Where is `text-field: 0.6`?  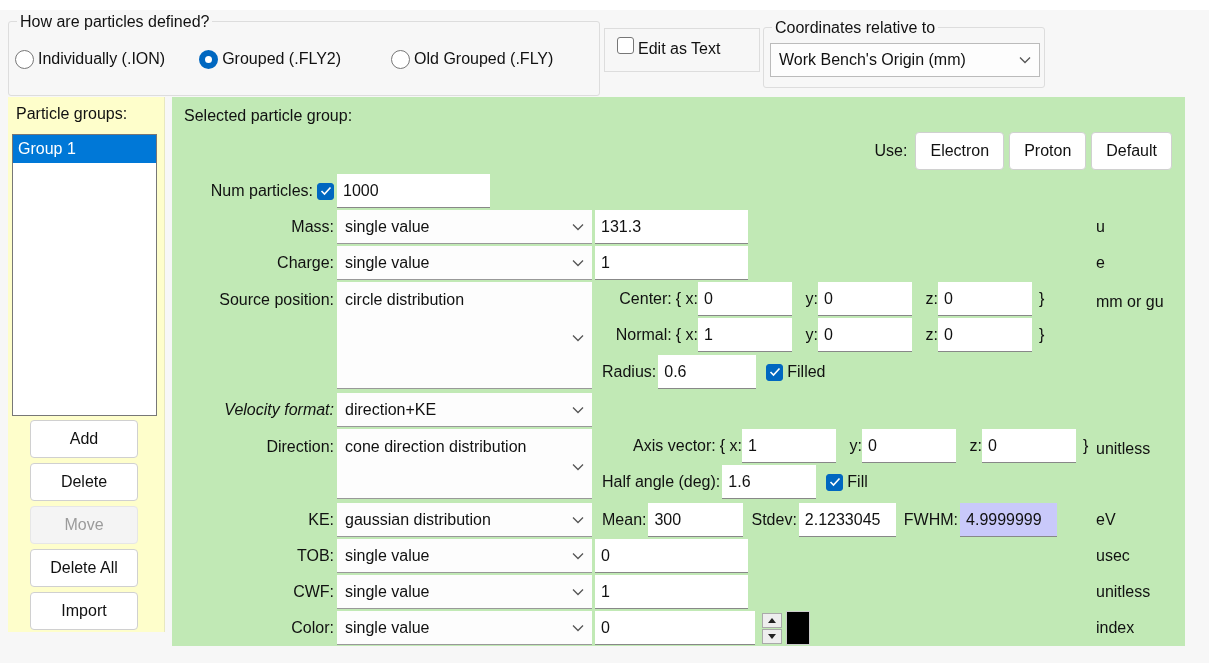
text-field: 0.6 is located at coordinates (707, 372).